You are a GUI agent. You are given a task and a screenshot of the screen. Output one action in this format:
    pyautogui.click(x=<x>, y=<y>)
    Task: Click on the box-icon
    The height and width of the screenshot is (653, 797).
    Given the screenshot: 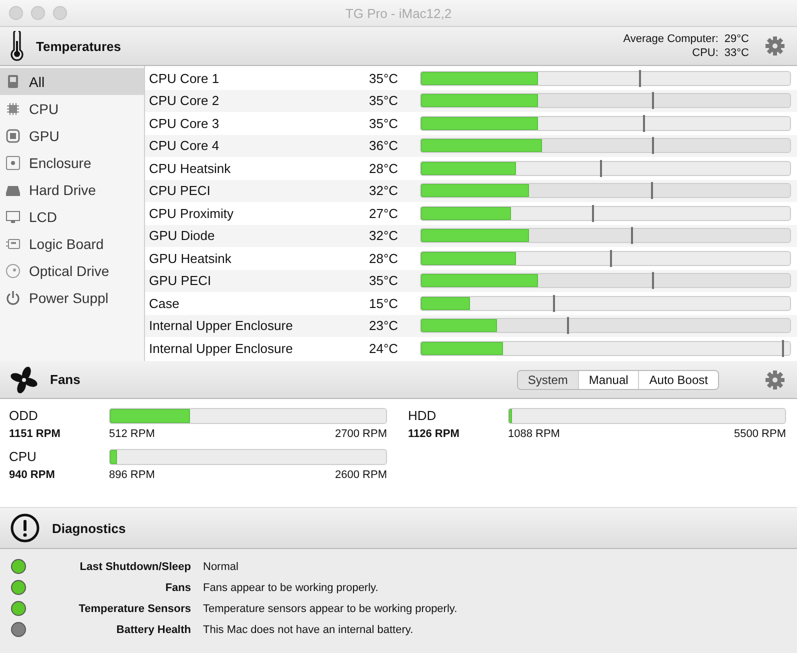 What is the action you would take?
    pyautogui.click(x=13, y=162)
    